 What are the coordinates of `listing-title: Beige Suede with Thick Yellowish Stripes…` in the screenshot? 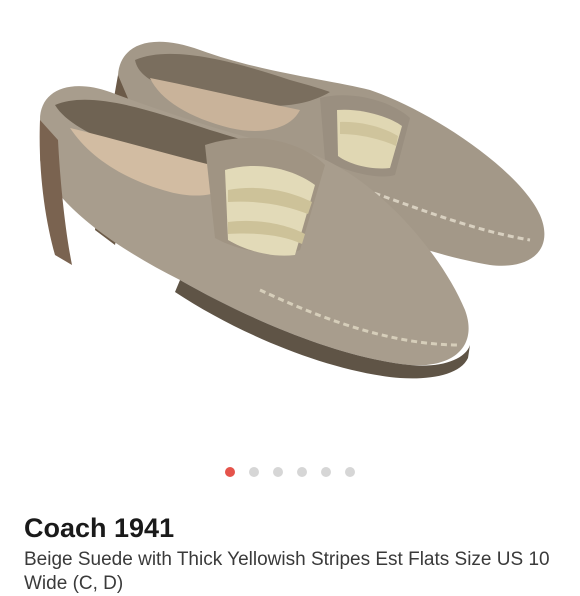 It's located at (287, 571).